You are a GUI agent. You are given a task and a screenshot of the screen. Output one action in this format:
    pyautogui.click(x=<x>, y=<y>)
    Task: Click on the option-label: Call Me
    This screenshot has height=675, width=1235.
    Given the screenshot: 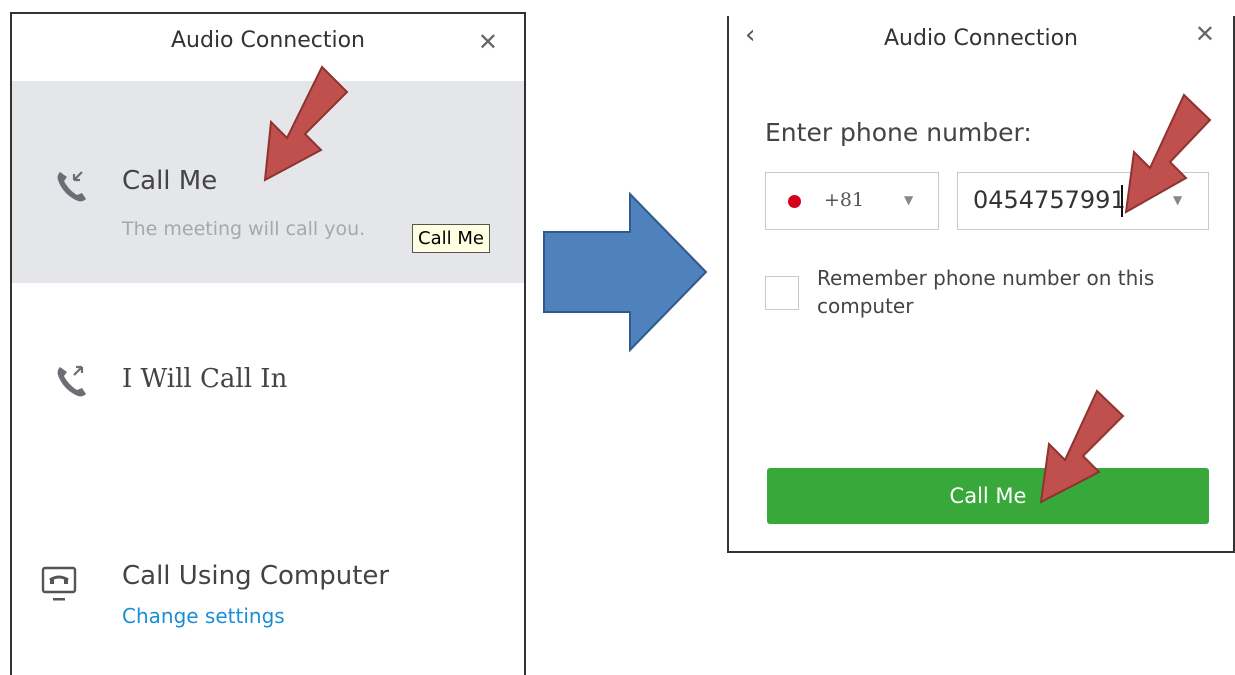 What is the action you would take?
    pyautogui.click(x=170, y=181)
    